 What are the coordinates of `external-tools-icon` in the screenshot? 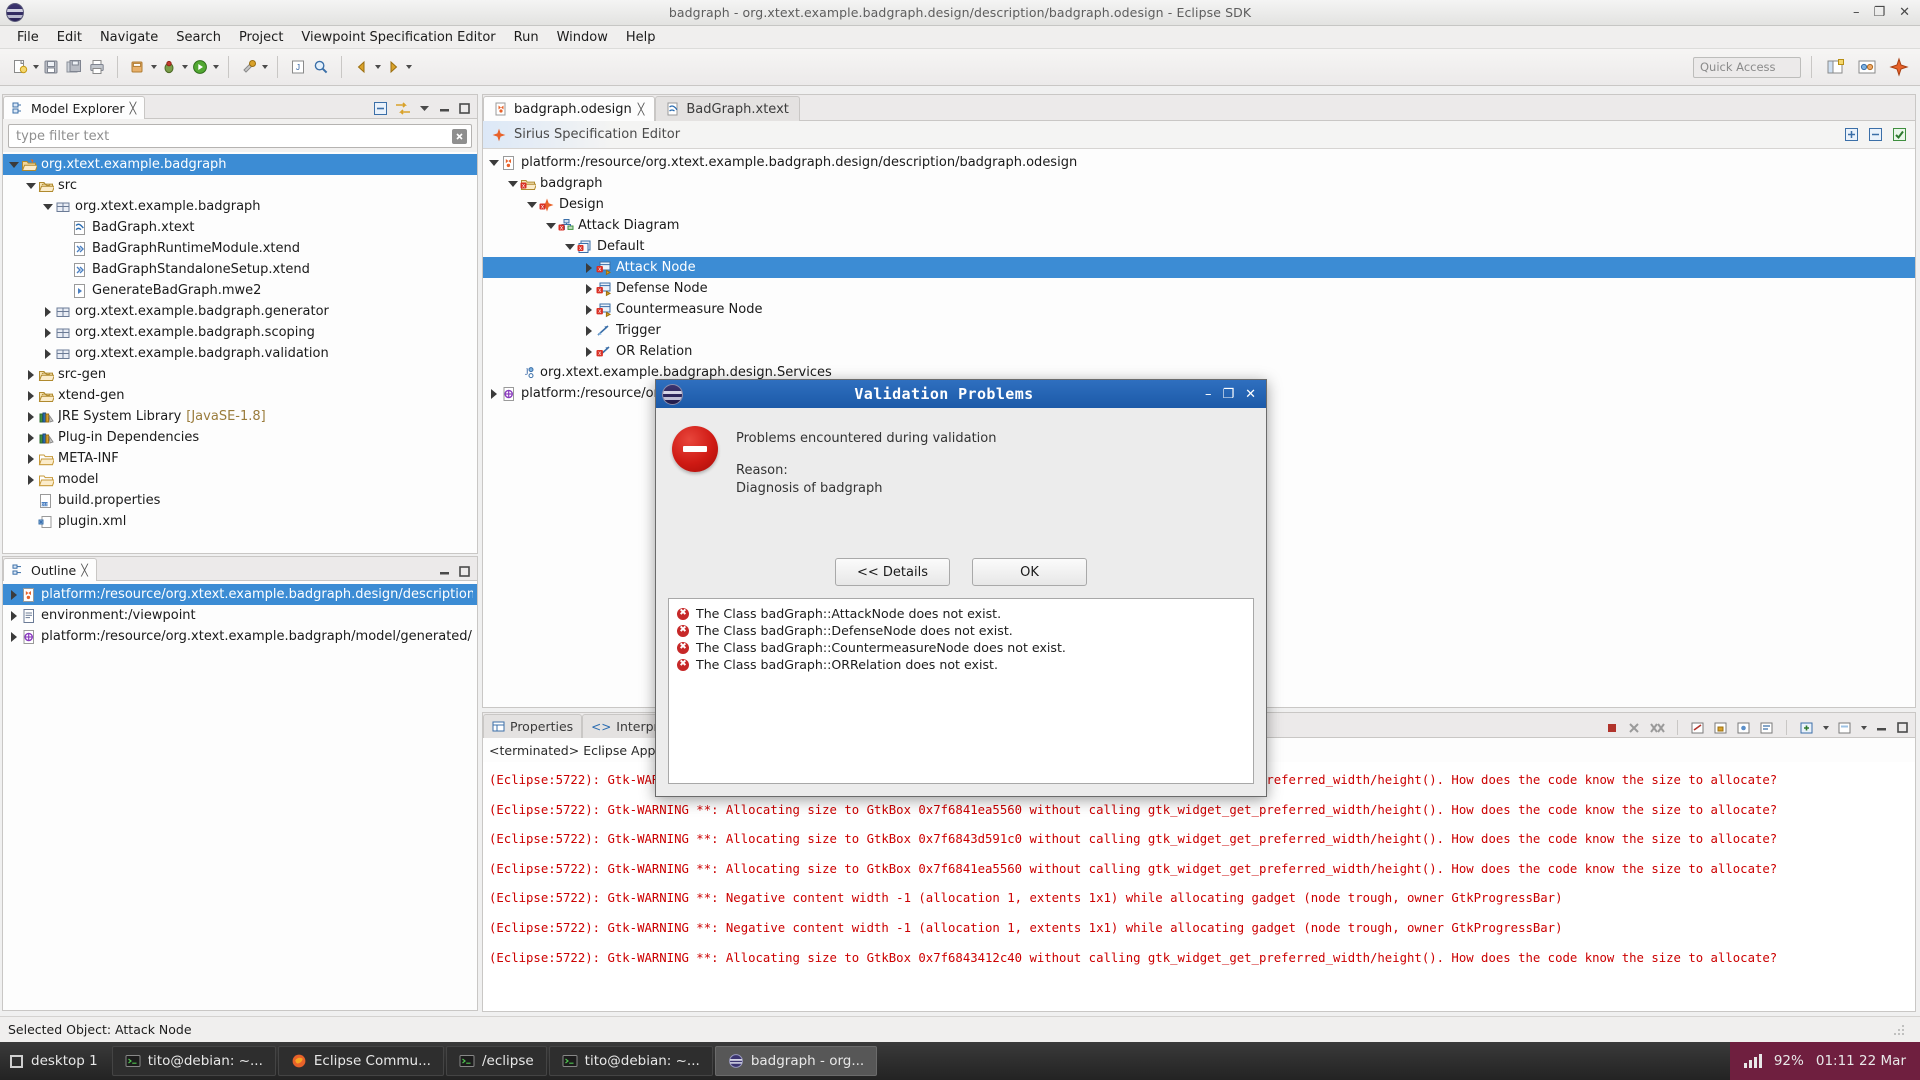 It's located at (249, 67).